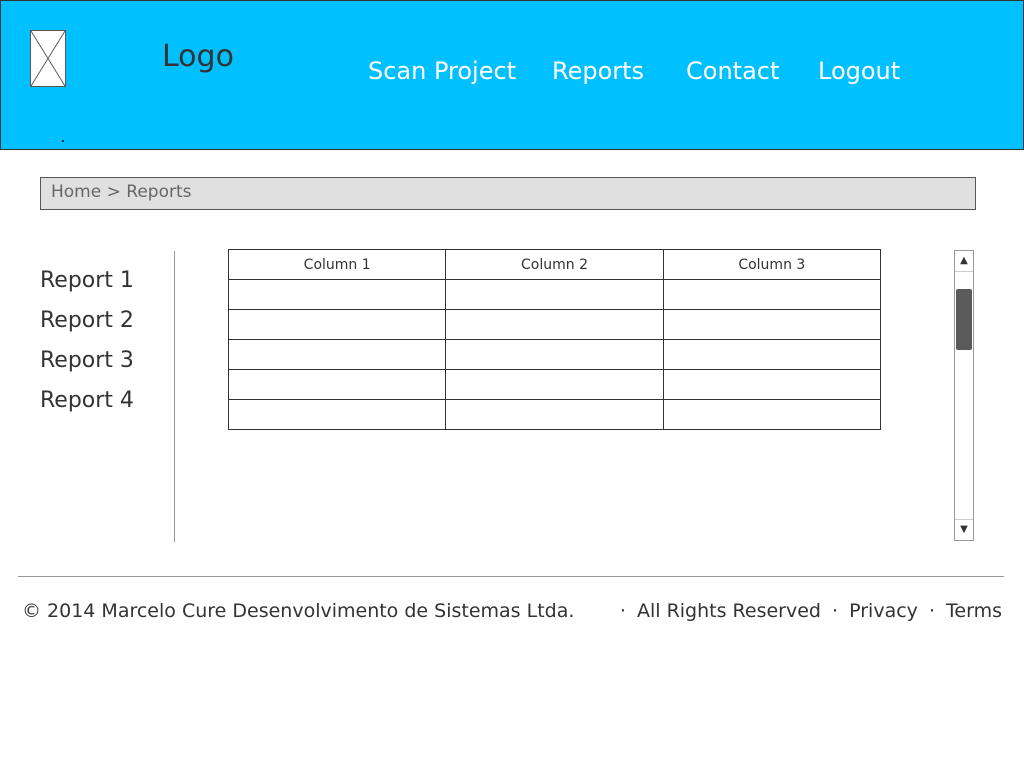  I want to click on footer-divider, so click(511, 576).